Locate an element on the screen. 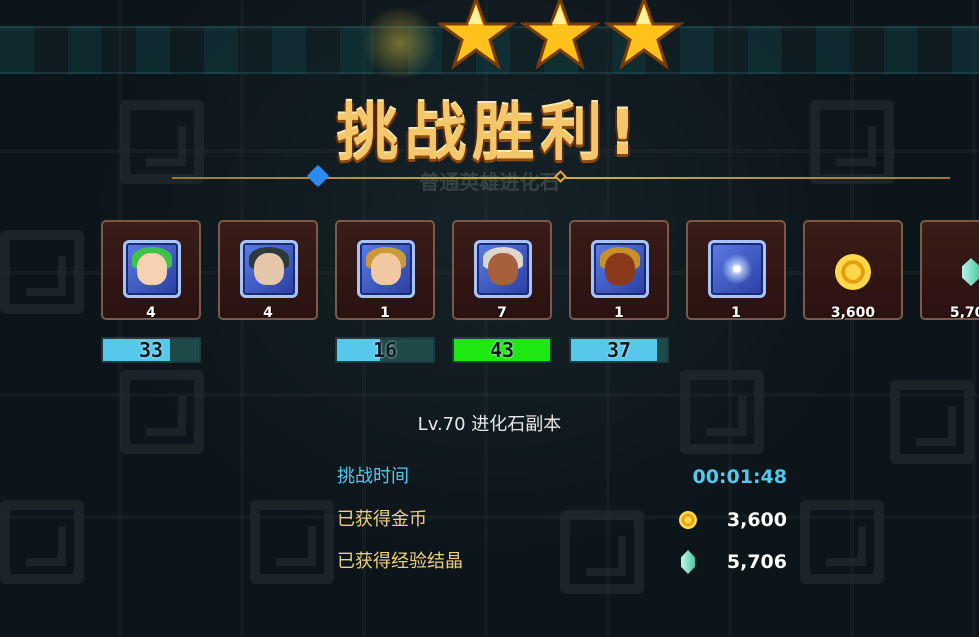 This screenshot has height=637, width=979. stat-value: 00:01:48 is located at coordinates (739, 477).